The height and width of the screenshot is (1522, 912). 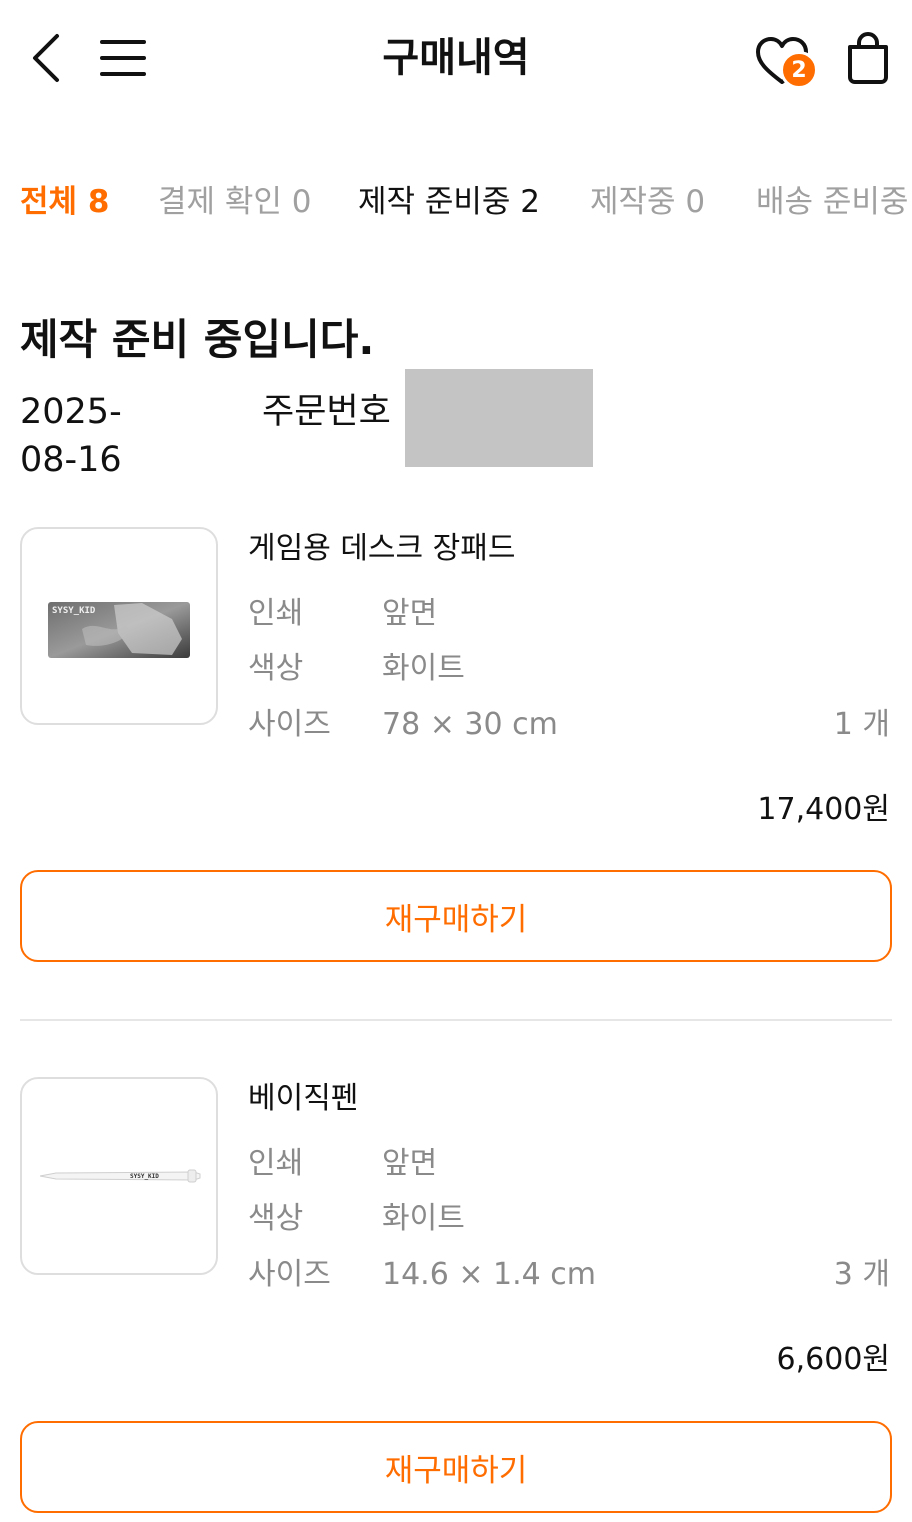 I want to click on product-quantity: 1 개, so click(x=861, y=724).